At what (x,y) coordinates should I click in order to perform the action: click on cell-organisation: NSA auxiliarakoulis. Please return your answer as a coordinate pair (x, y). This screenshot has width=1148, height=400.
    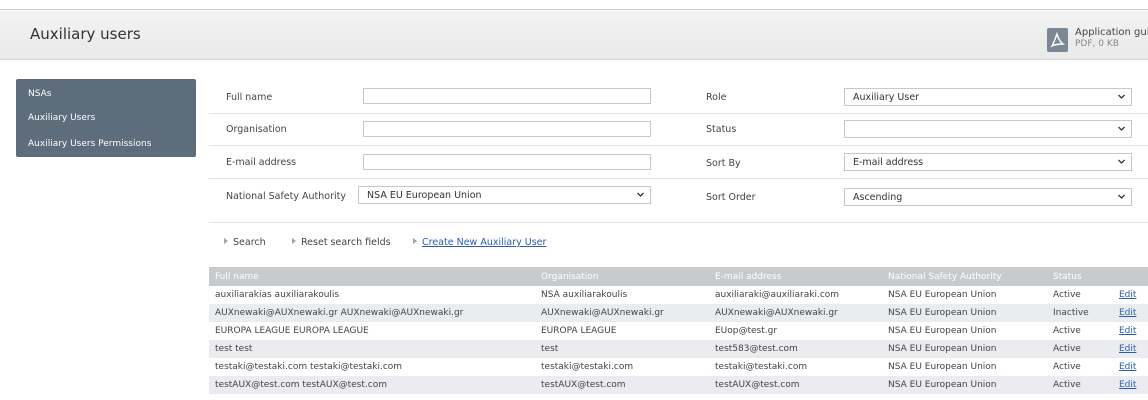
    Looking at the image, I should click on (584, 295).